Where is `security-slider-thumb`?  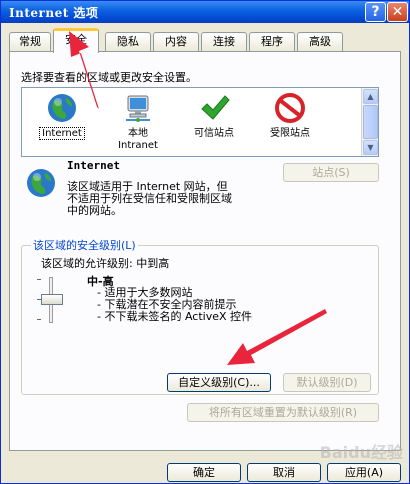 security-slider-thumb is located at coordinates (52, 299).